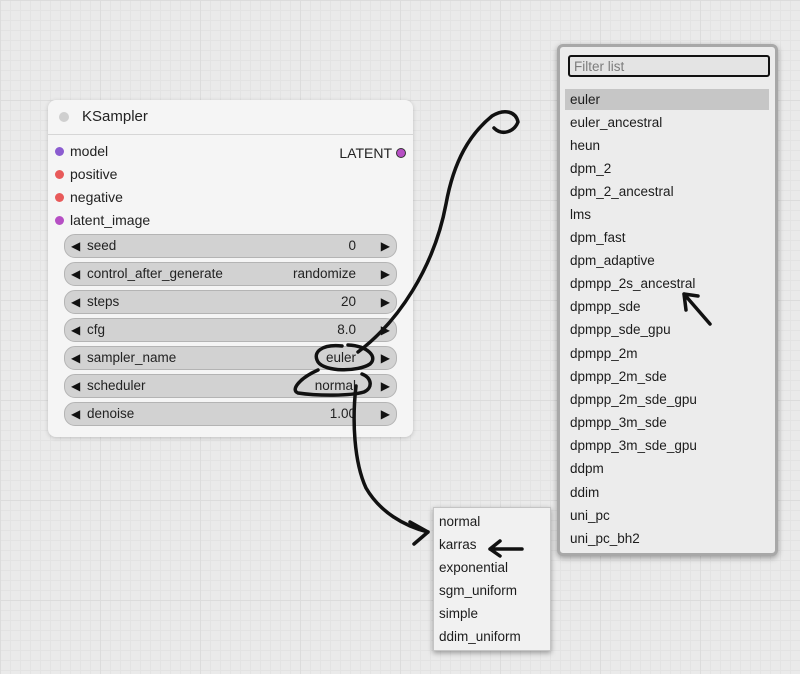 The width and height of the screenshot is (800, 674). I want to click on widget-label: seed, so click(102, 245).